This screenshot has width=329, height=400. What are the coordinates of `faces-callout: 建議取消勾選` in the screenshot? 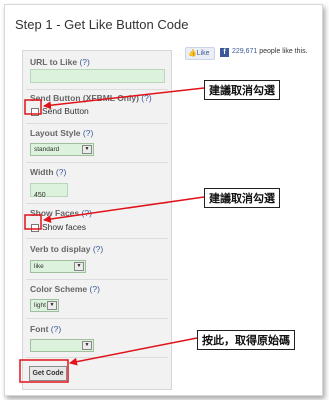 It's located at (242, 198).